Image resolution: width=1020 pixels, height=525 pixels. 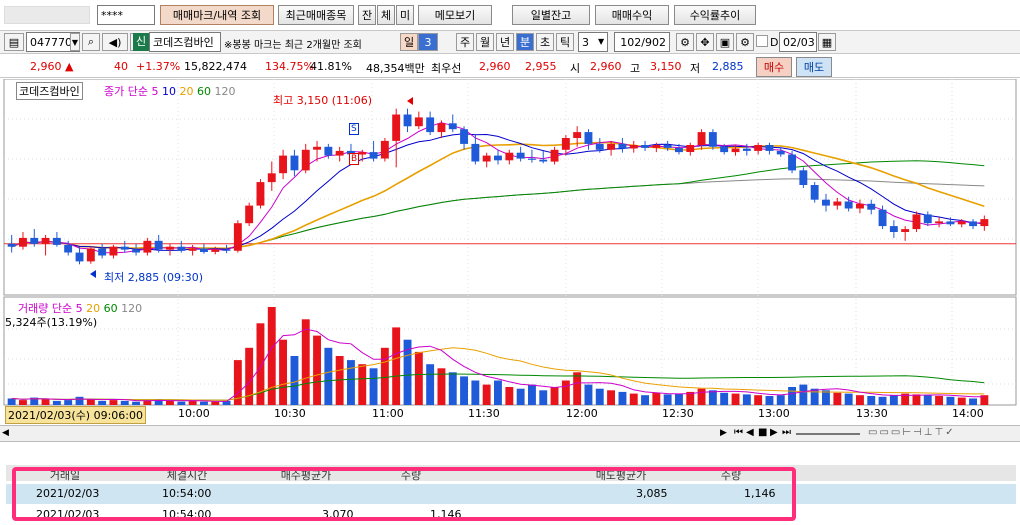 What do you see at coordinates (642, 42) in the screenshot?
I see `count-field: 102/902` at bounding box center [642, 42].